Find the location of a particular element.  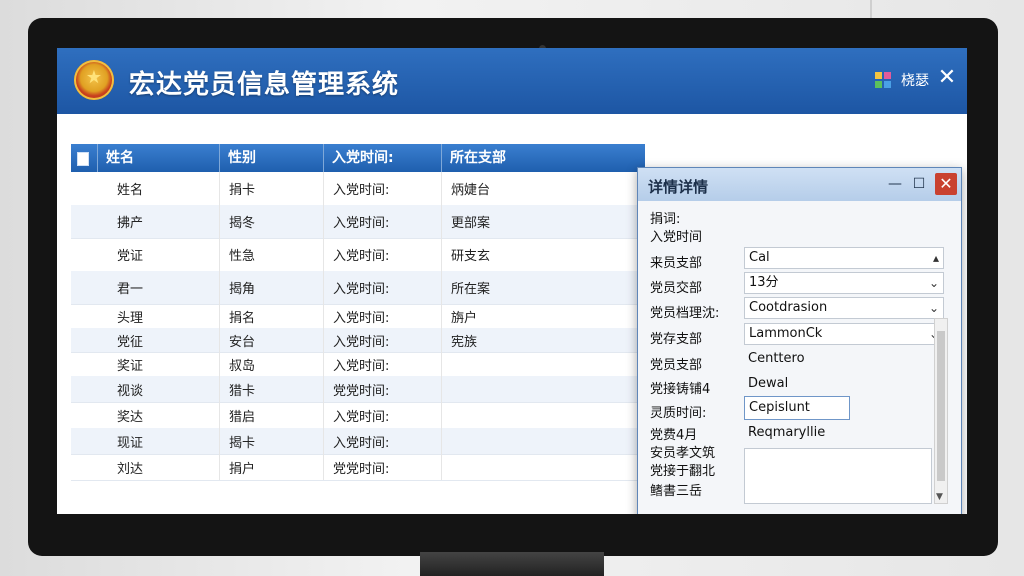

table-cell: 党征 is located at coordinates (130, 342).